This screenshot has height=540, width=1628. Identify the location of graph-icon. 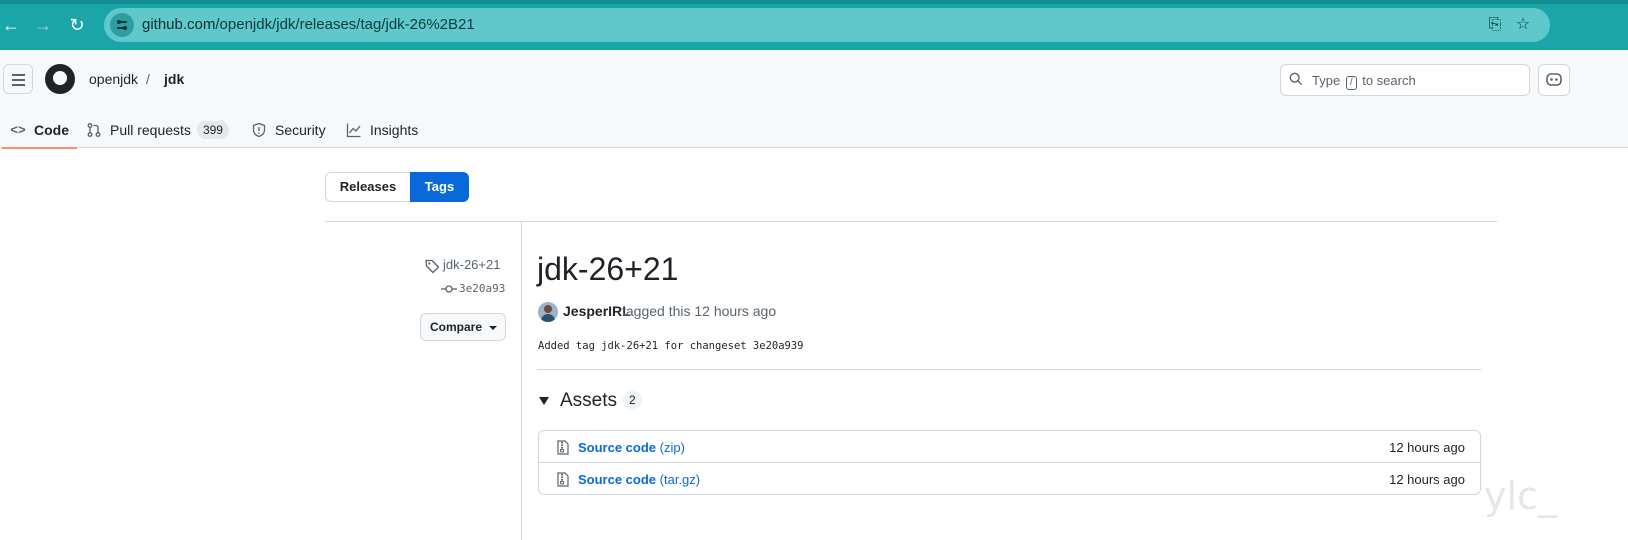
(353, 130).